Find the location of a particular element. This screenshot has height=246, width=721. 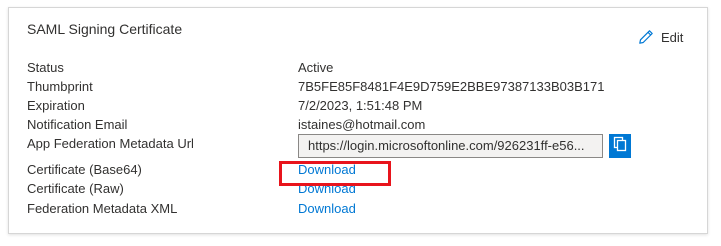

notification-email-label: Notification Email is located at coordinates (77, 124).